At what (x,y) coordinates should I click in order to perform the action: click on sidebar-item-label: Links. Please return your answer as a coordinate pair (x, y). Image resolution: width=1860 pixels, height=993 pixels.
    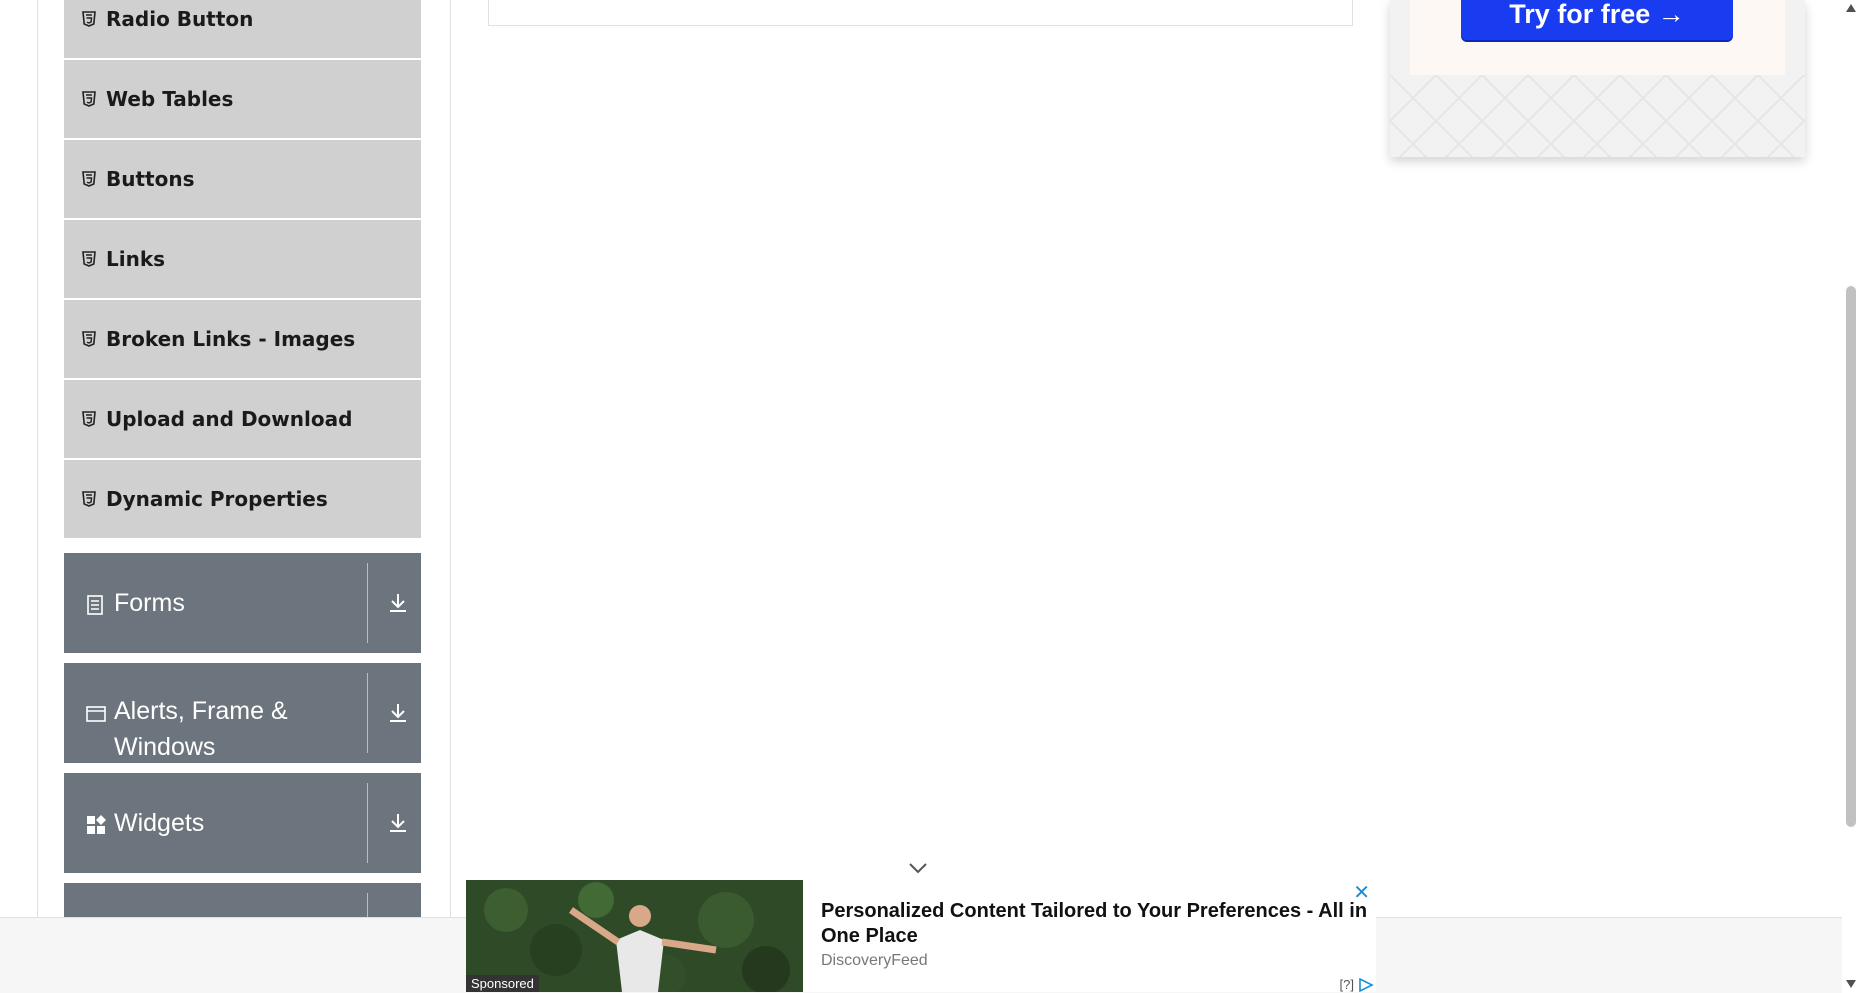
    Looking at the image, I should click on (136, 259).